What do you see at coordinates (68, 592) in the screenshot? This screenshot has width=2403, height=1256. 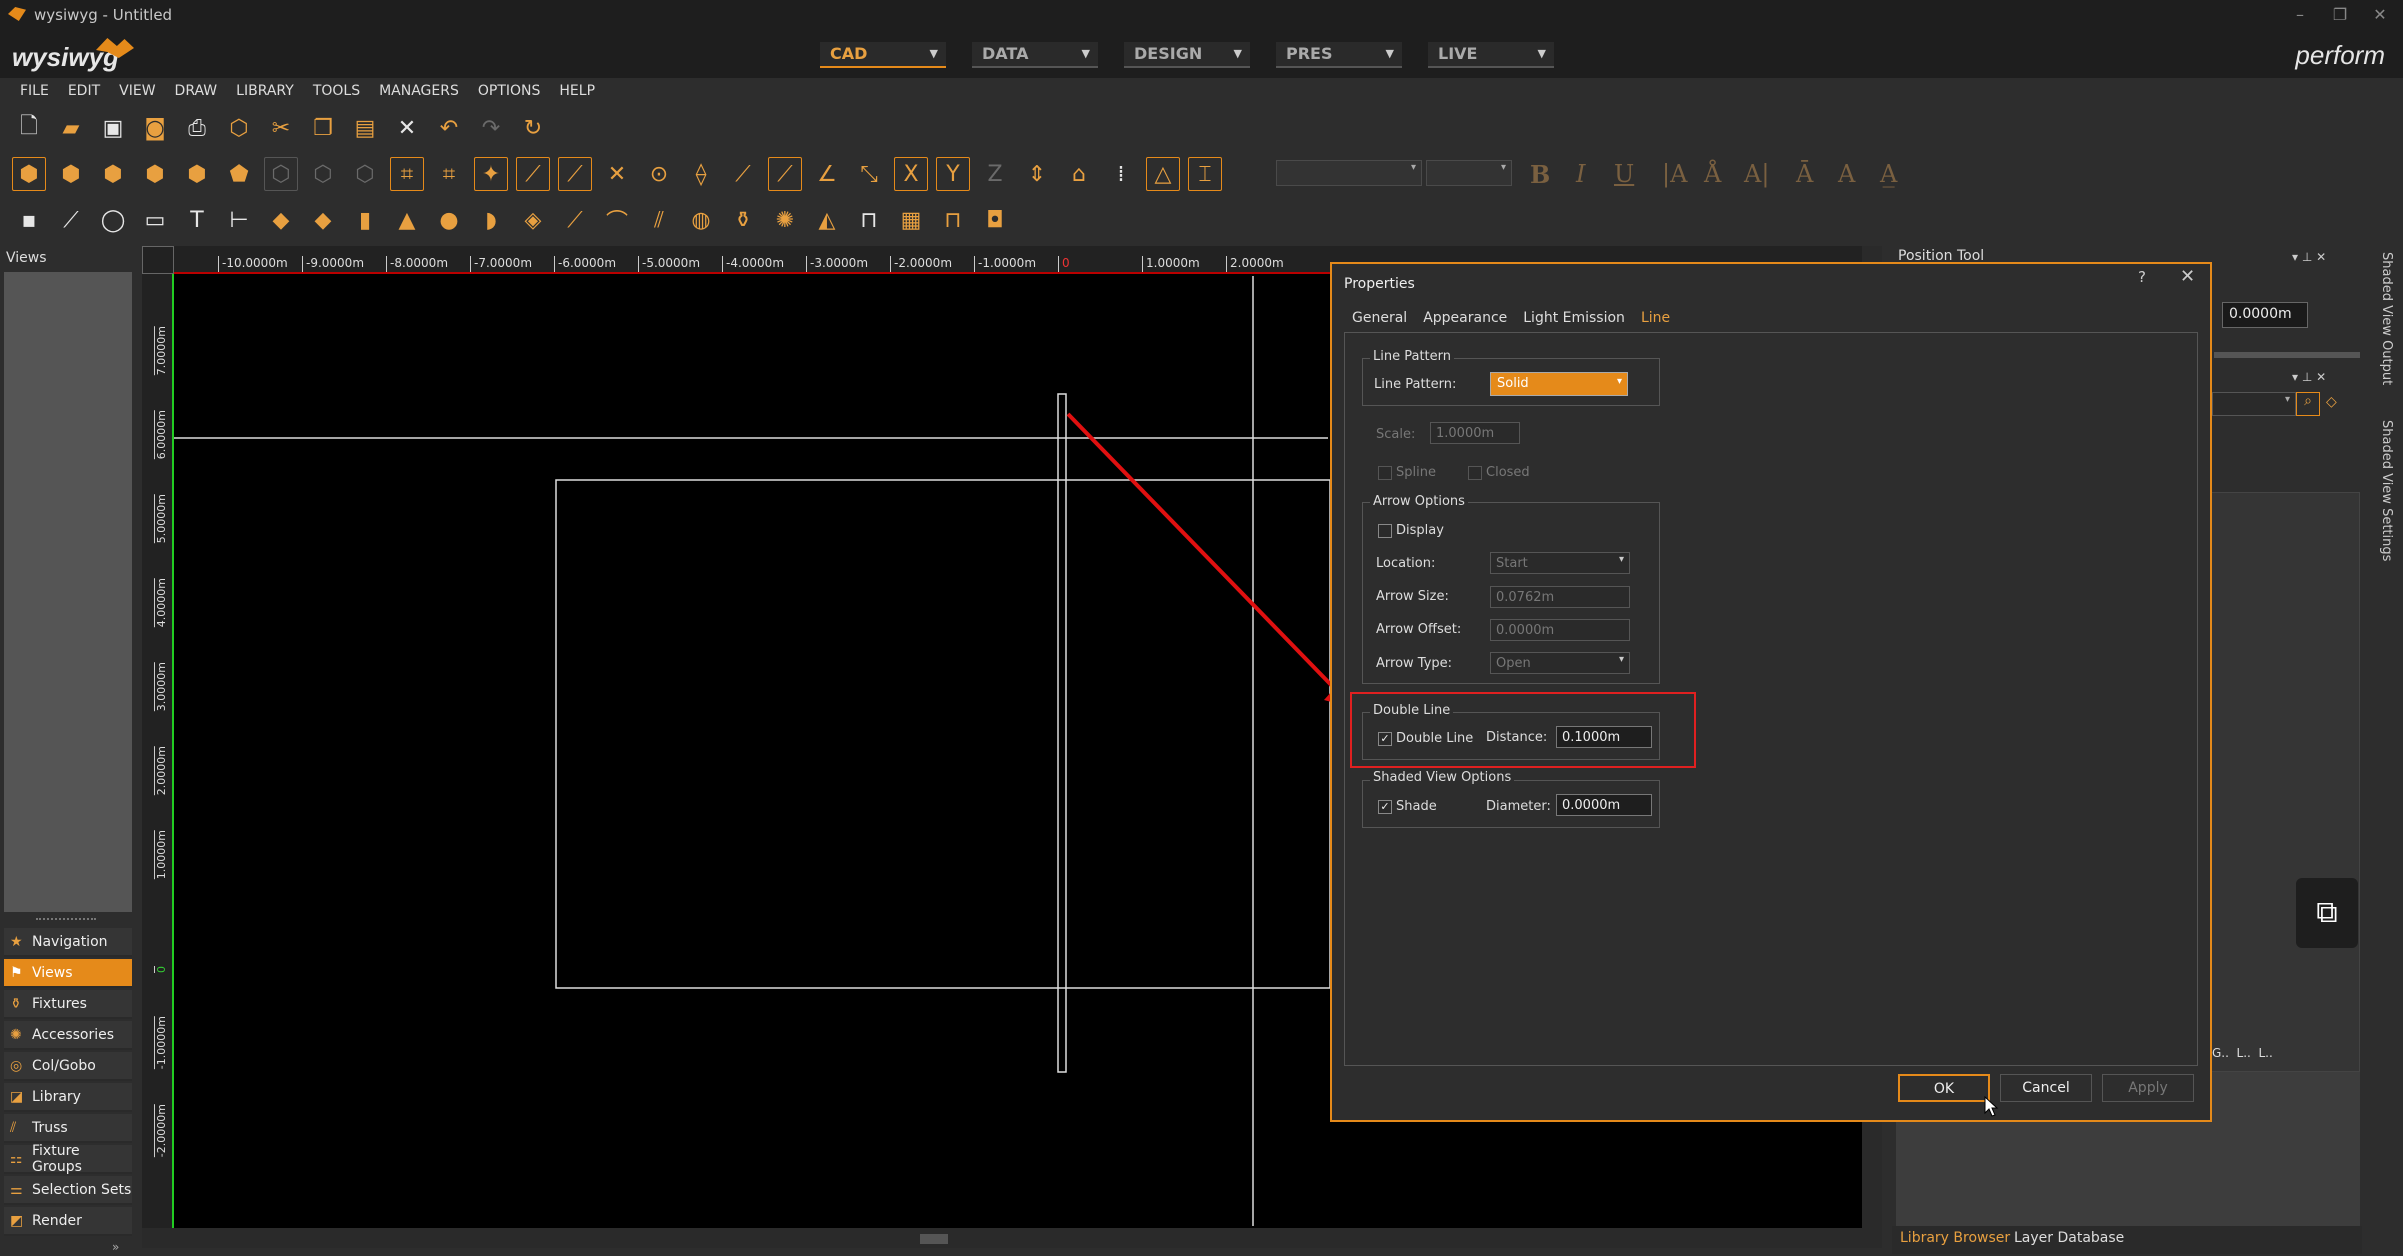 I see `views-list` at bounding box center [68, 592].